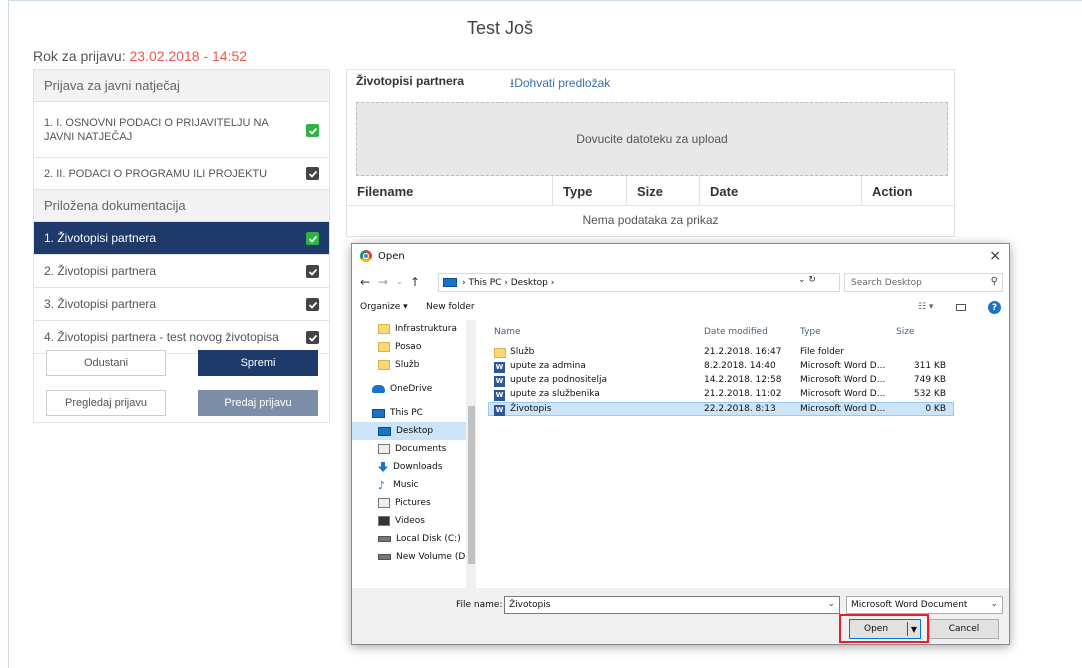 The height and width of the screenshot is (668, 1082). I want to click on this-pc-icon, so click(450, 282).